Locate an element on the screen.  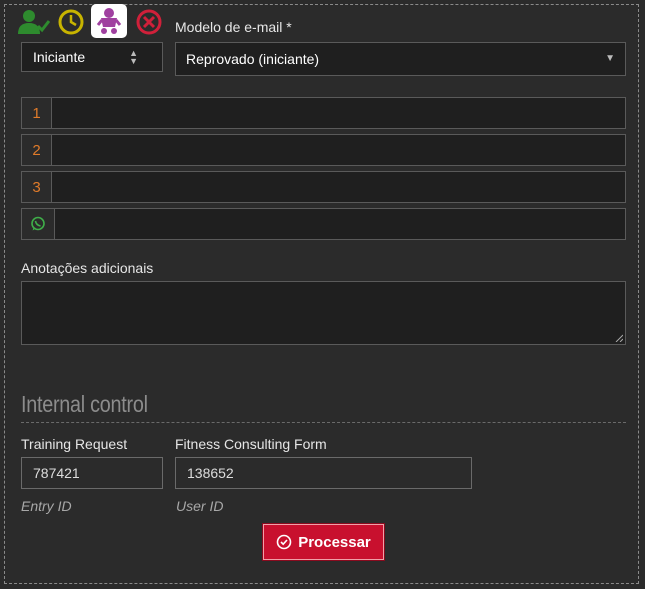
user-id-hint: User ID is located at coordinates (200, 506).